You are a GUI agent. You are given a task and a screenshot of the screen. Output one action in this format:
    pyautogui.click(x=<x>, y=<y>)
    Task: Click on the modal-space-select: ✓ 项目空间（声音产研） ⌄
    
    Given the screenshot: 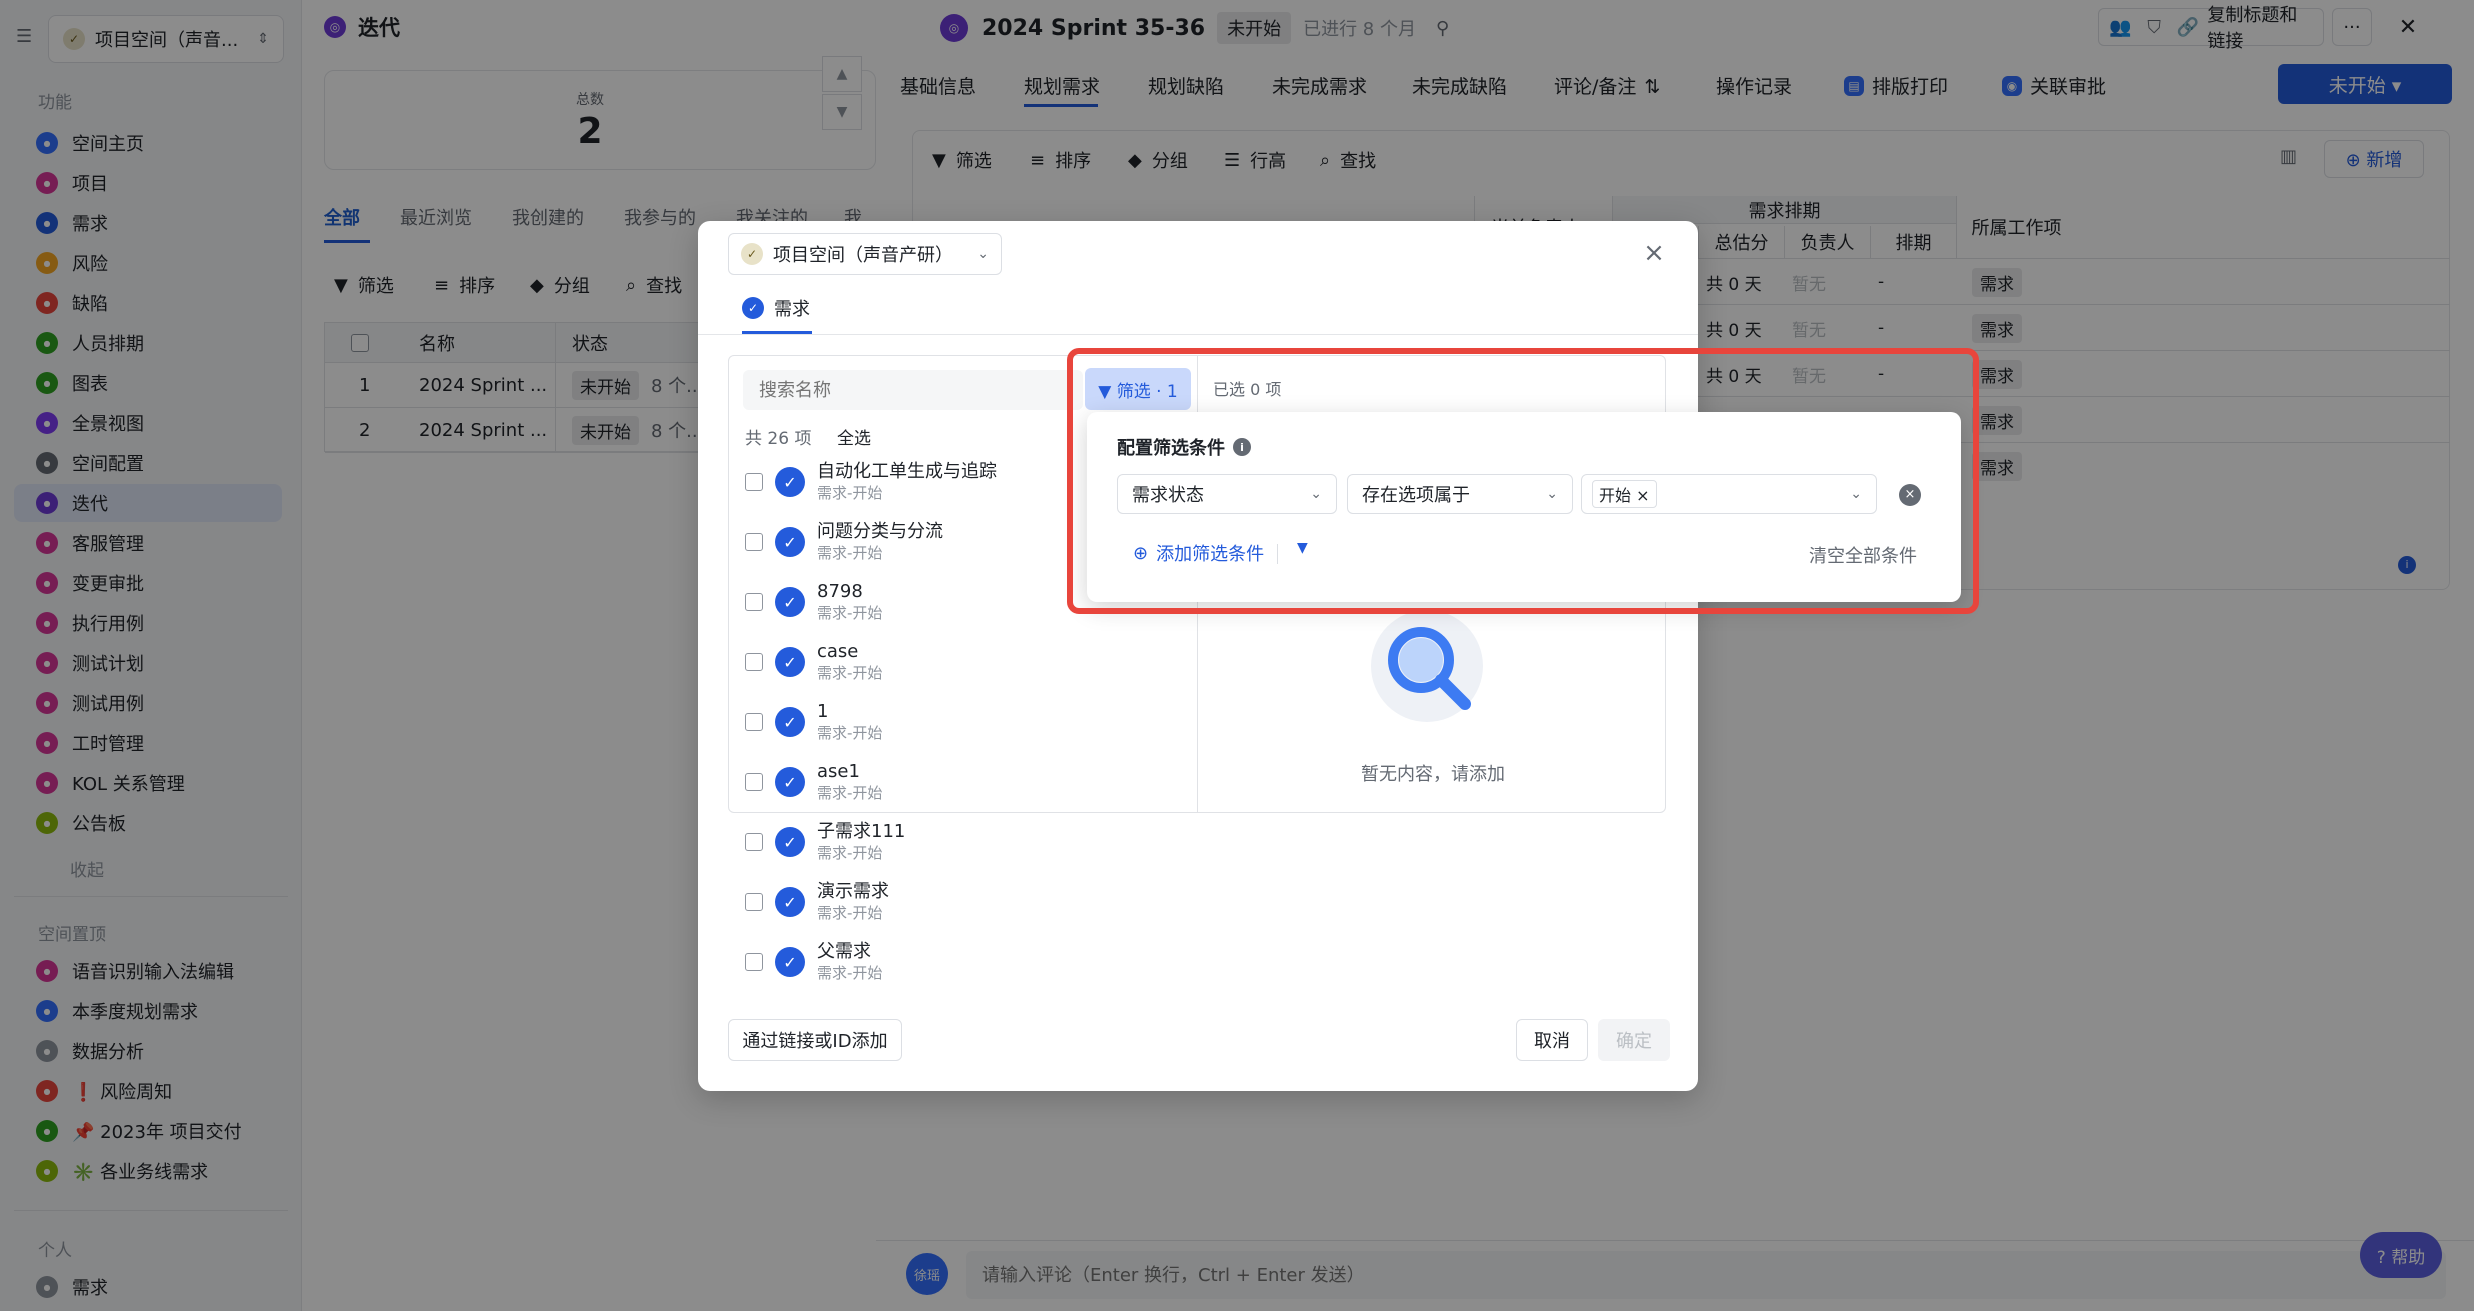 What is the action you would take?
    pyautogui.click(x=865, y=254)
    